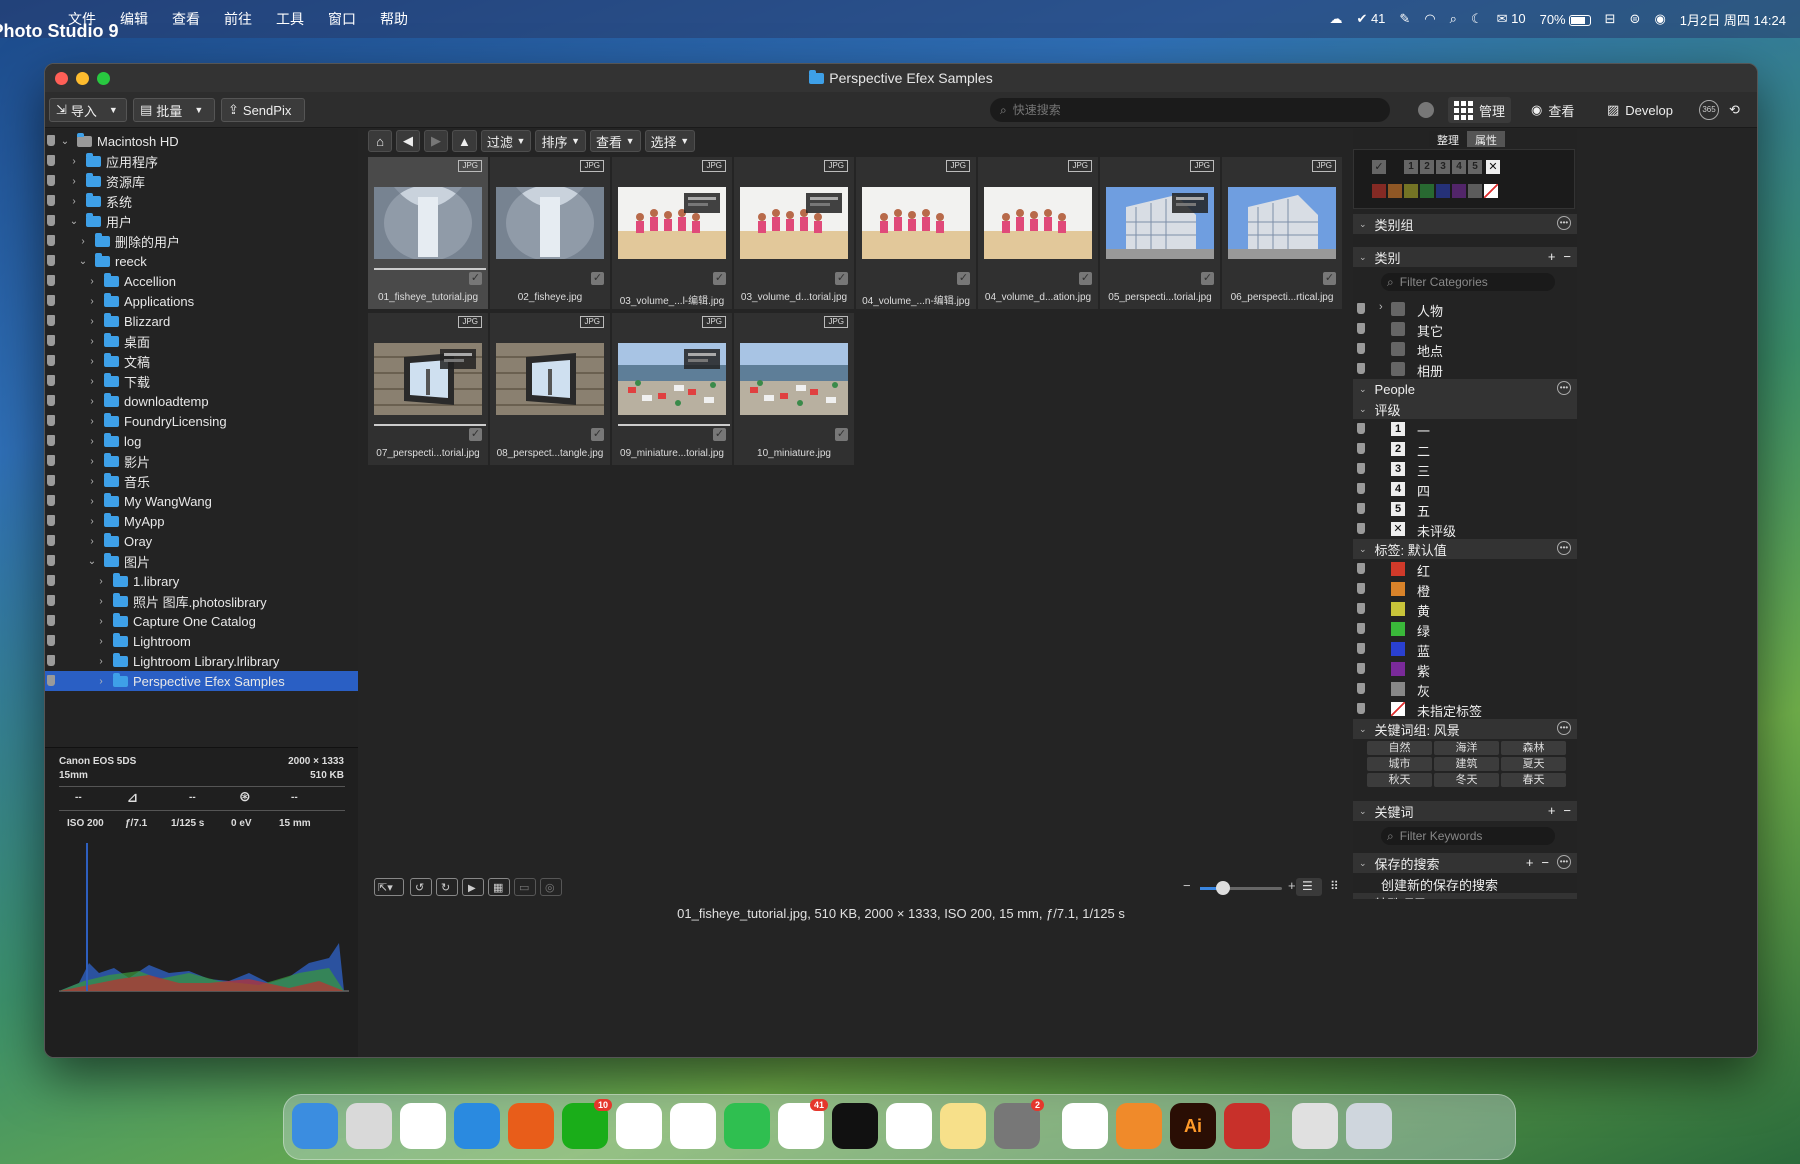 This screenshot has height=1164, width=1800. What do you see at coordinates (1177, 110) in the screenshot?
I see `quick-search-input` at bounding box center [1177, 110].